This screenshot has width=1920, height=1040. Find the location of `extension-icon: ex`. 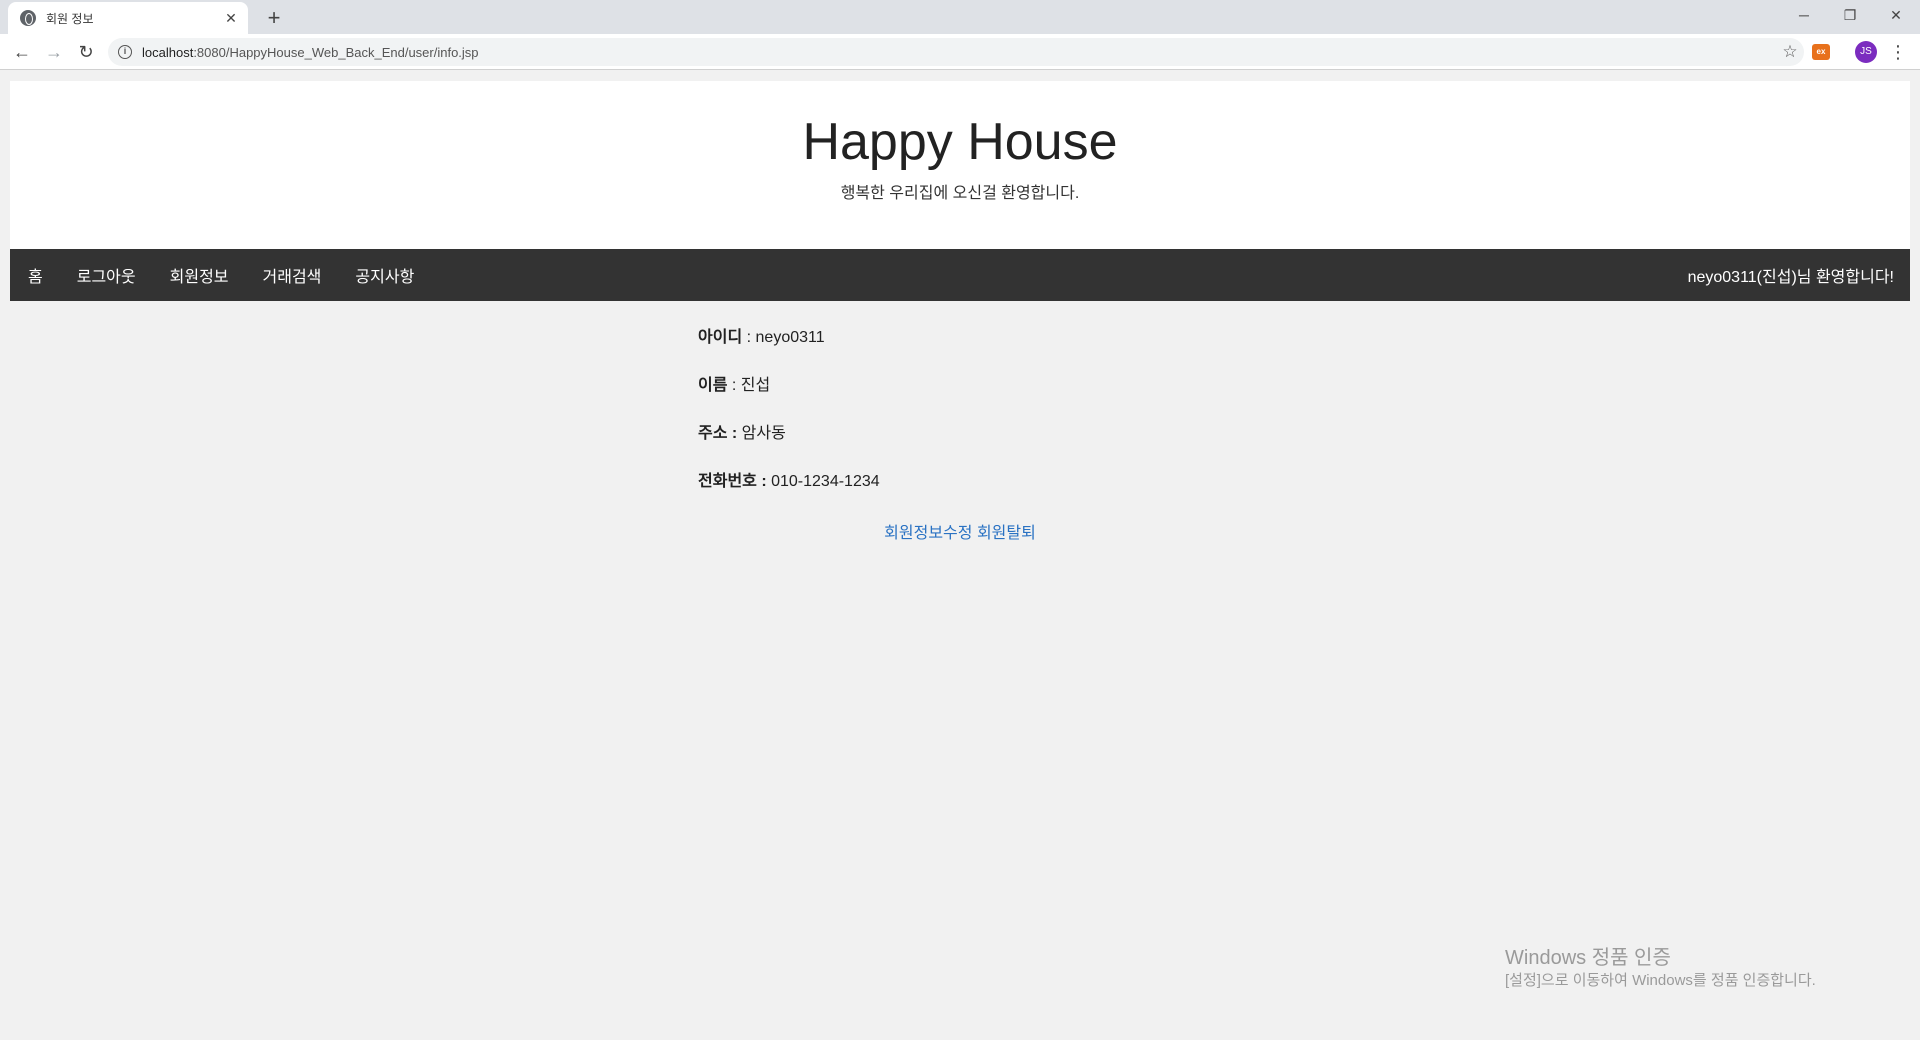

extension-icon: ex is located at coordinates (1821, 52).